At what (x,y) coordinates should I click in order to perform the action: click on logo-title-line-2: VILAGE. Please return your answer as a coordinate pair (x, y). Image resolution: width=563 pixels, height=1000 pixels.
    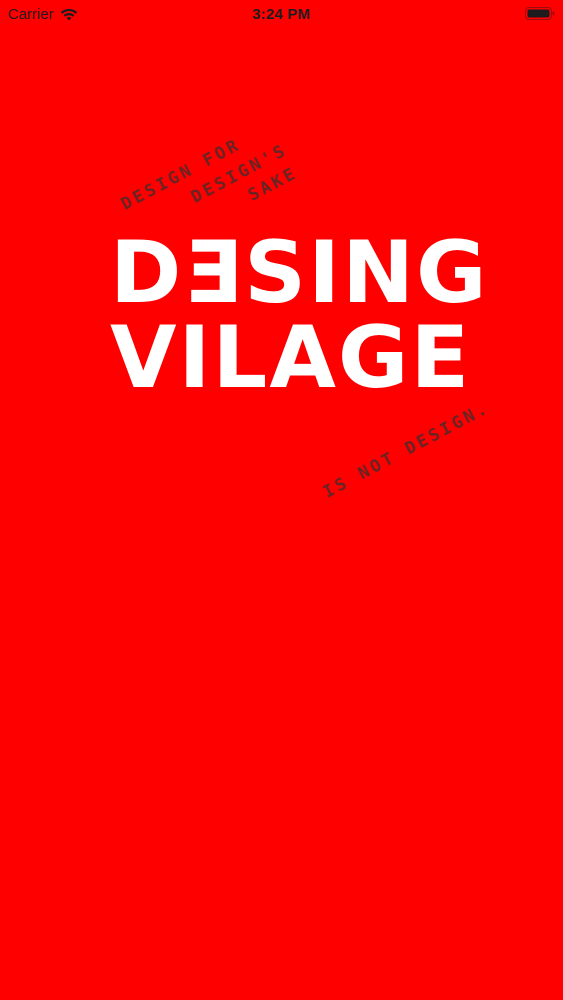
    Looking at the image, I should click on (291, 358).